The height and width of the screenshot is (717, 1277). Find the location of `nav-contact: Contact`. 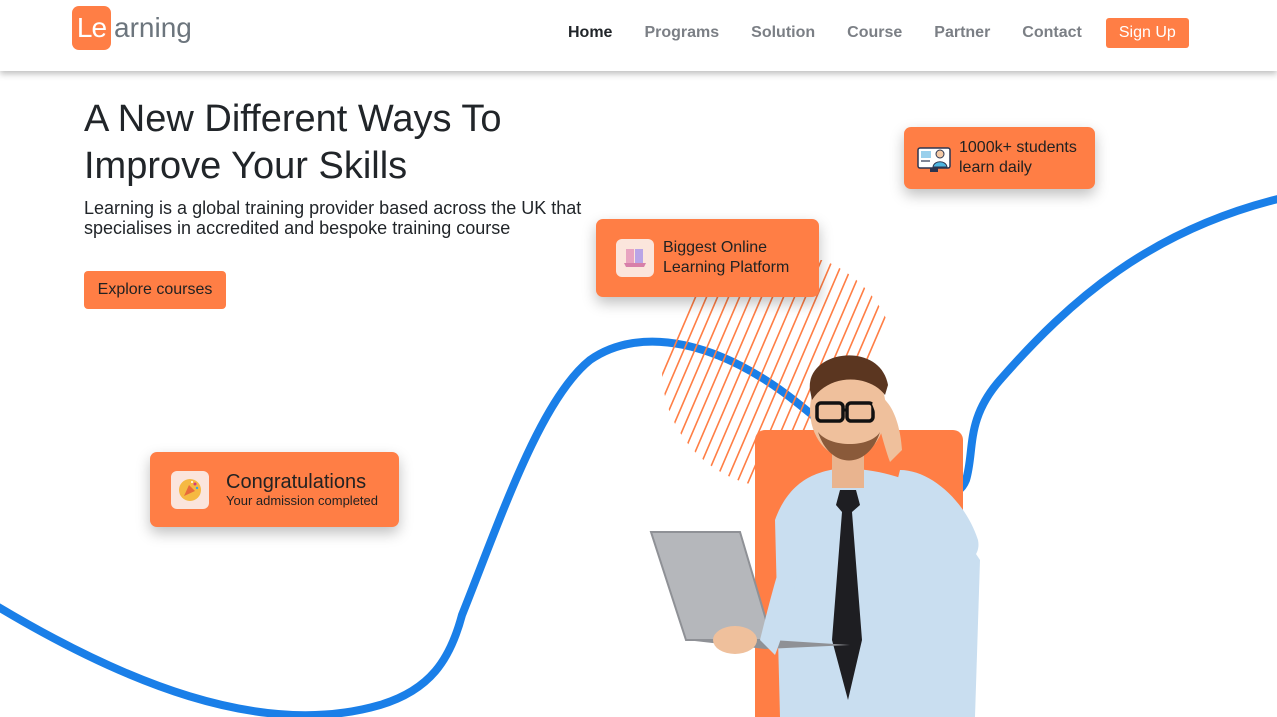

nav-contact: Contact is located at coordinates (1052, 33).